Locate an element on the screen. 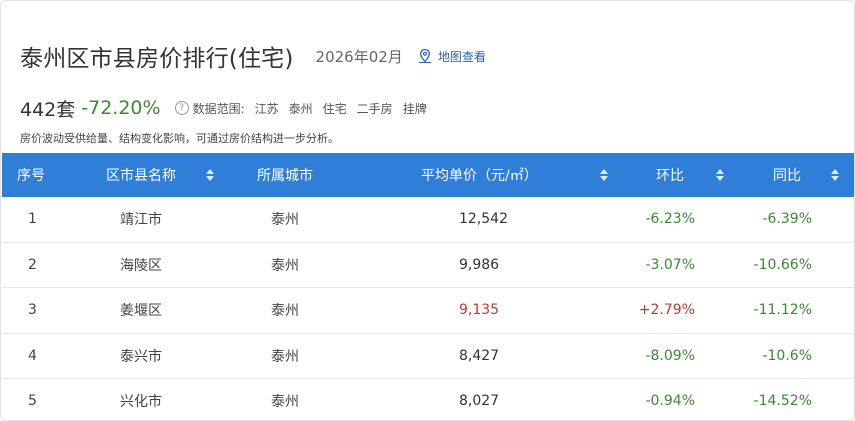 The height and width of the screenshot is (421, 855). table-row: 2 海陵区 泰州 9,986 -3.07% -10.66% is located at coordinates (428, 265).